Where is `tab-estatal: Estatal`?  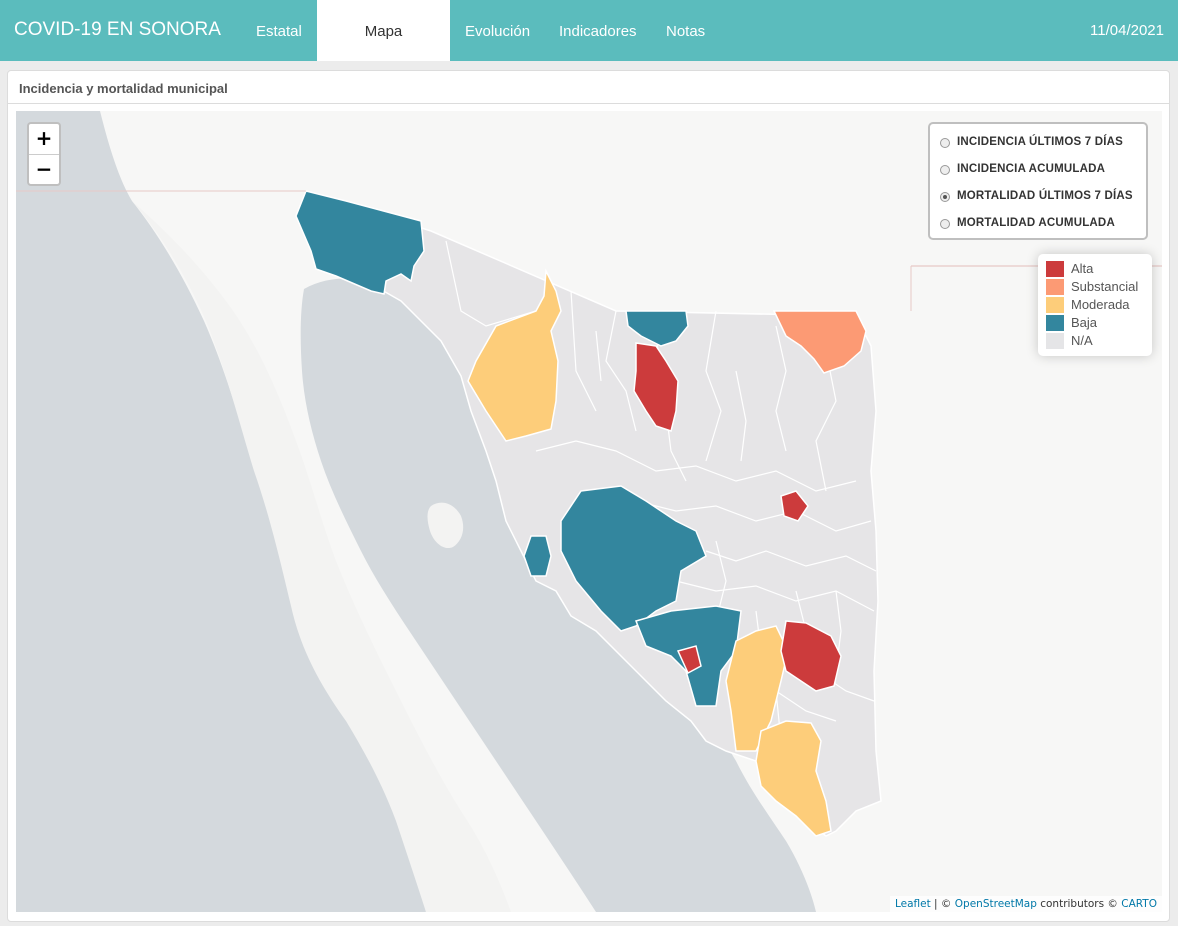 tab-estatal: Estatal is located at coordinates (279, 30).